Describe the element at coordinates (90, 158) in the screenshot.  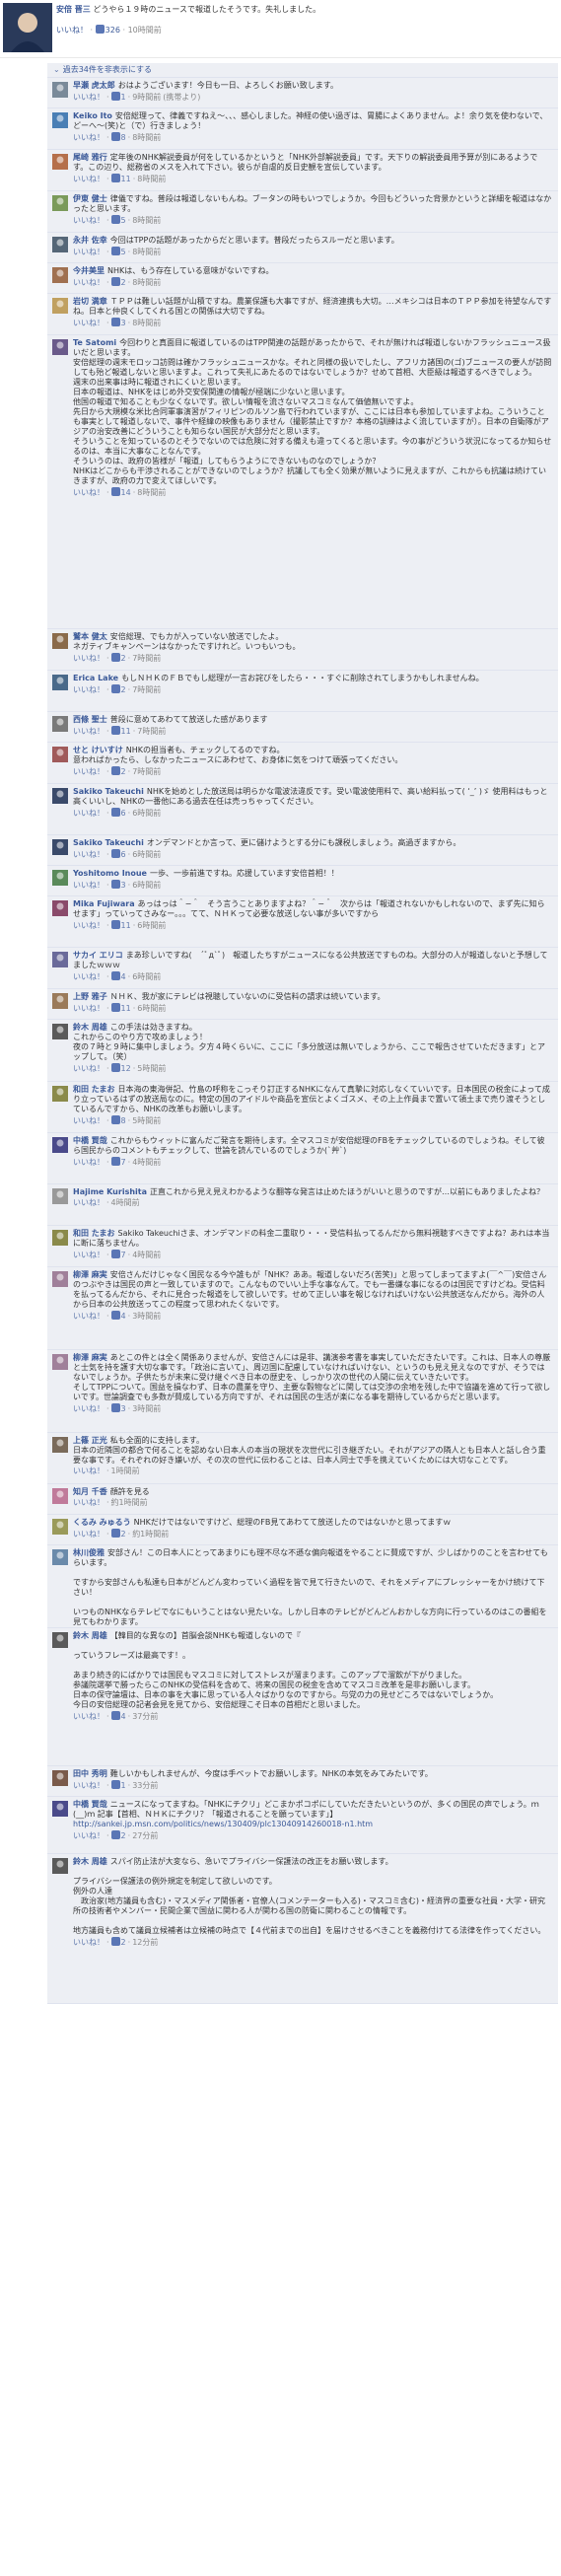
I see `comment-author: 尾崎 雅行` at that location.